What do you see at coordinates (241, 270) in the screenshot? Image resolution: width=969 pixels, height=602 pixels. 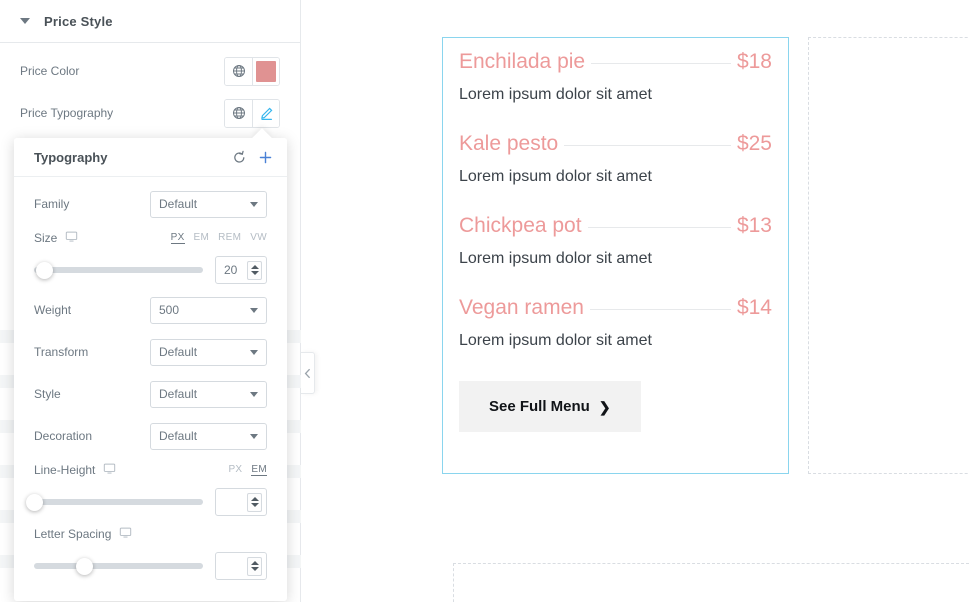 I see `size-number-input: 20` at bounding box center [241, 270].